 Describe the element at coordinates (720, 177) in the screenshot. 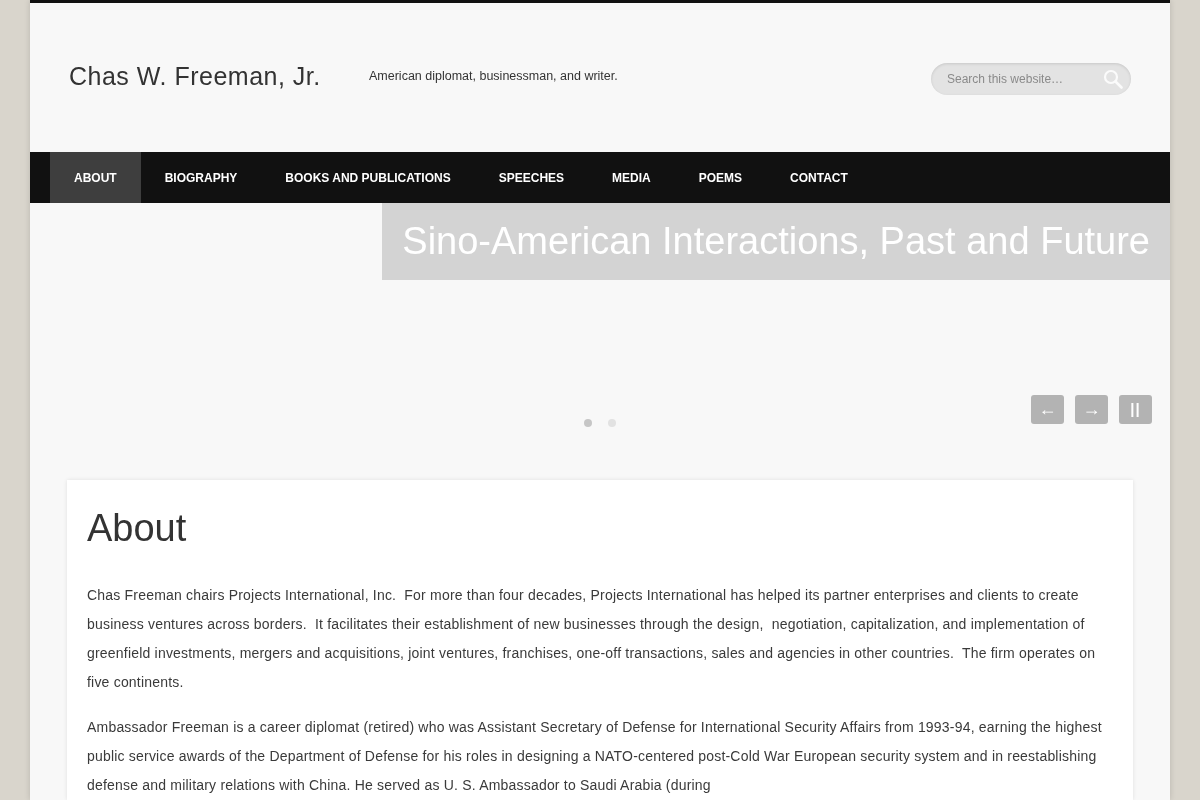

I see `nav-item: POEMS` at that location.